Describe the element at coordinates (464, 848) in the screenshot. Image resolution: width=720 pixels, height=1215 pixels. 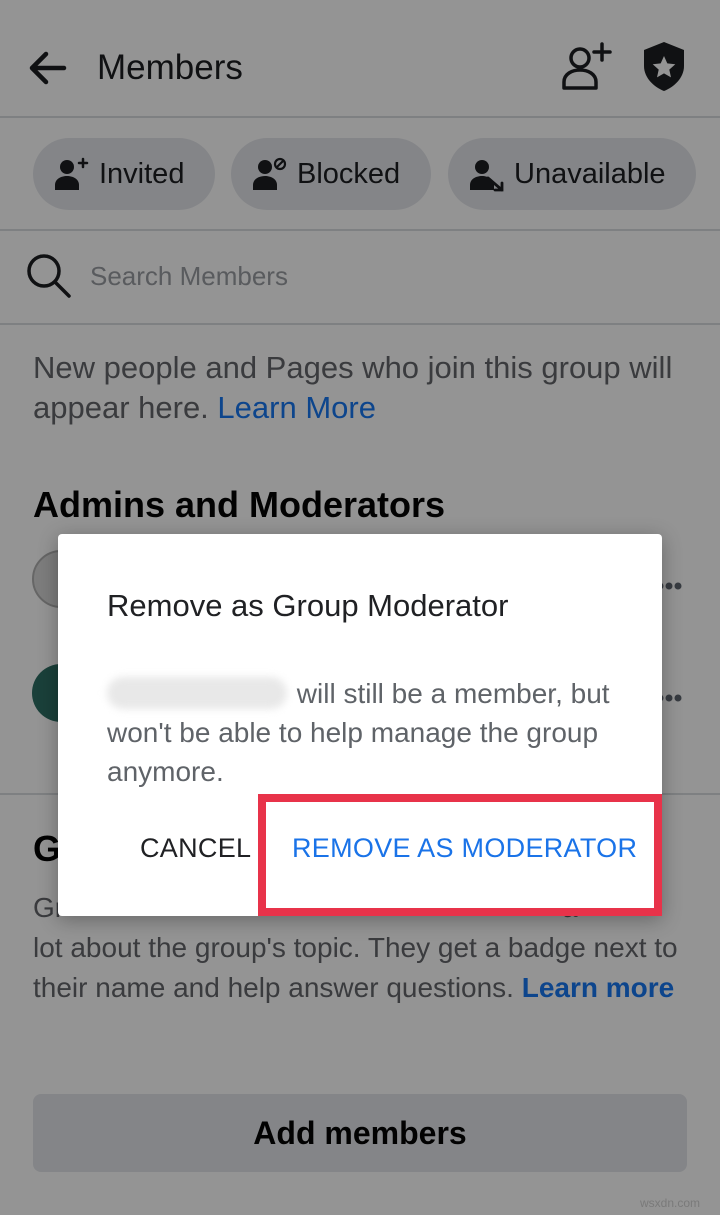
I see `remove-as-moderator-button: REMOVE AS MODERATOR` at that location.